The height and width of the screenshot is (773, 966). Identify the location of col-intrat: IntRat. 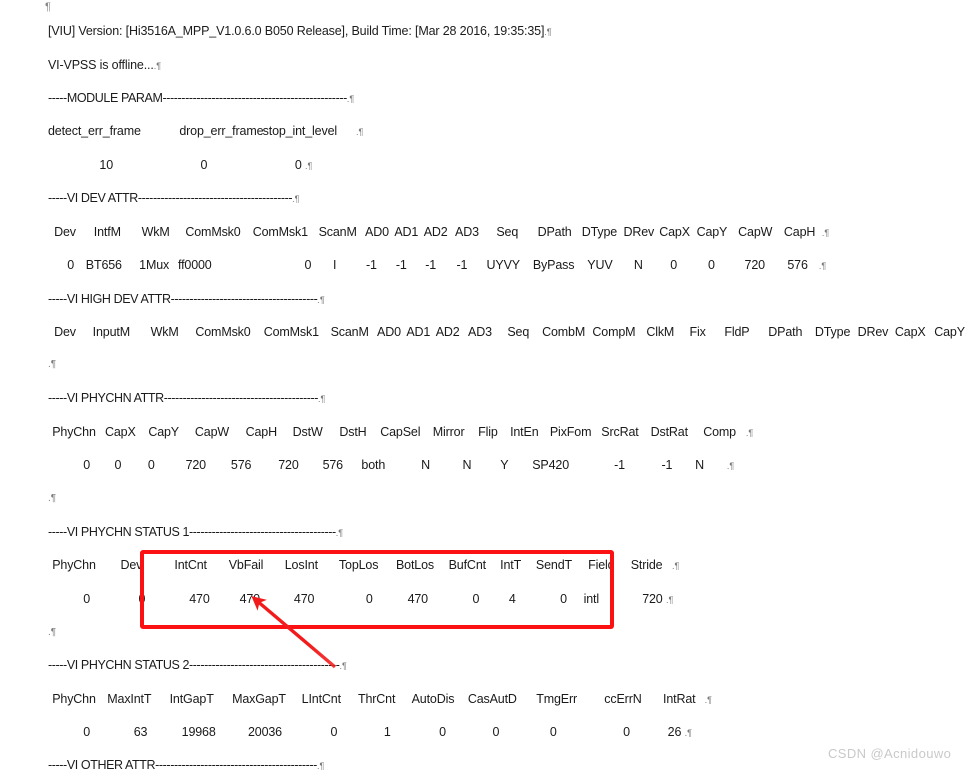
(679, 699).